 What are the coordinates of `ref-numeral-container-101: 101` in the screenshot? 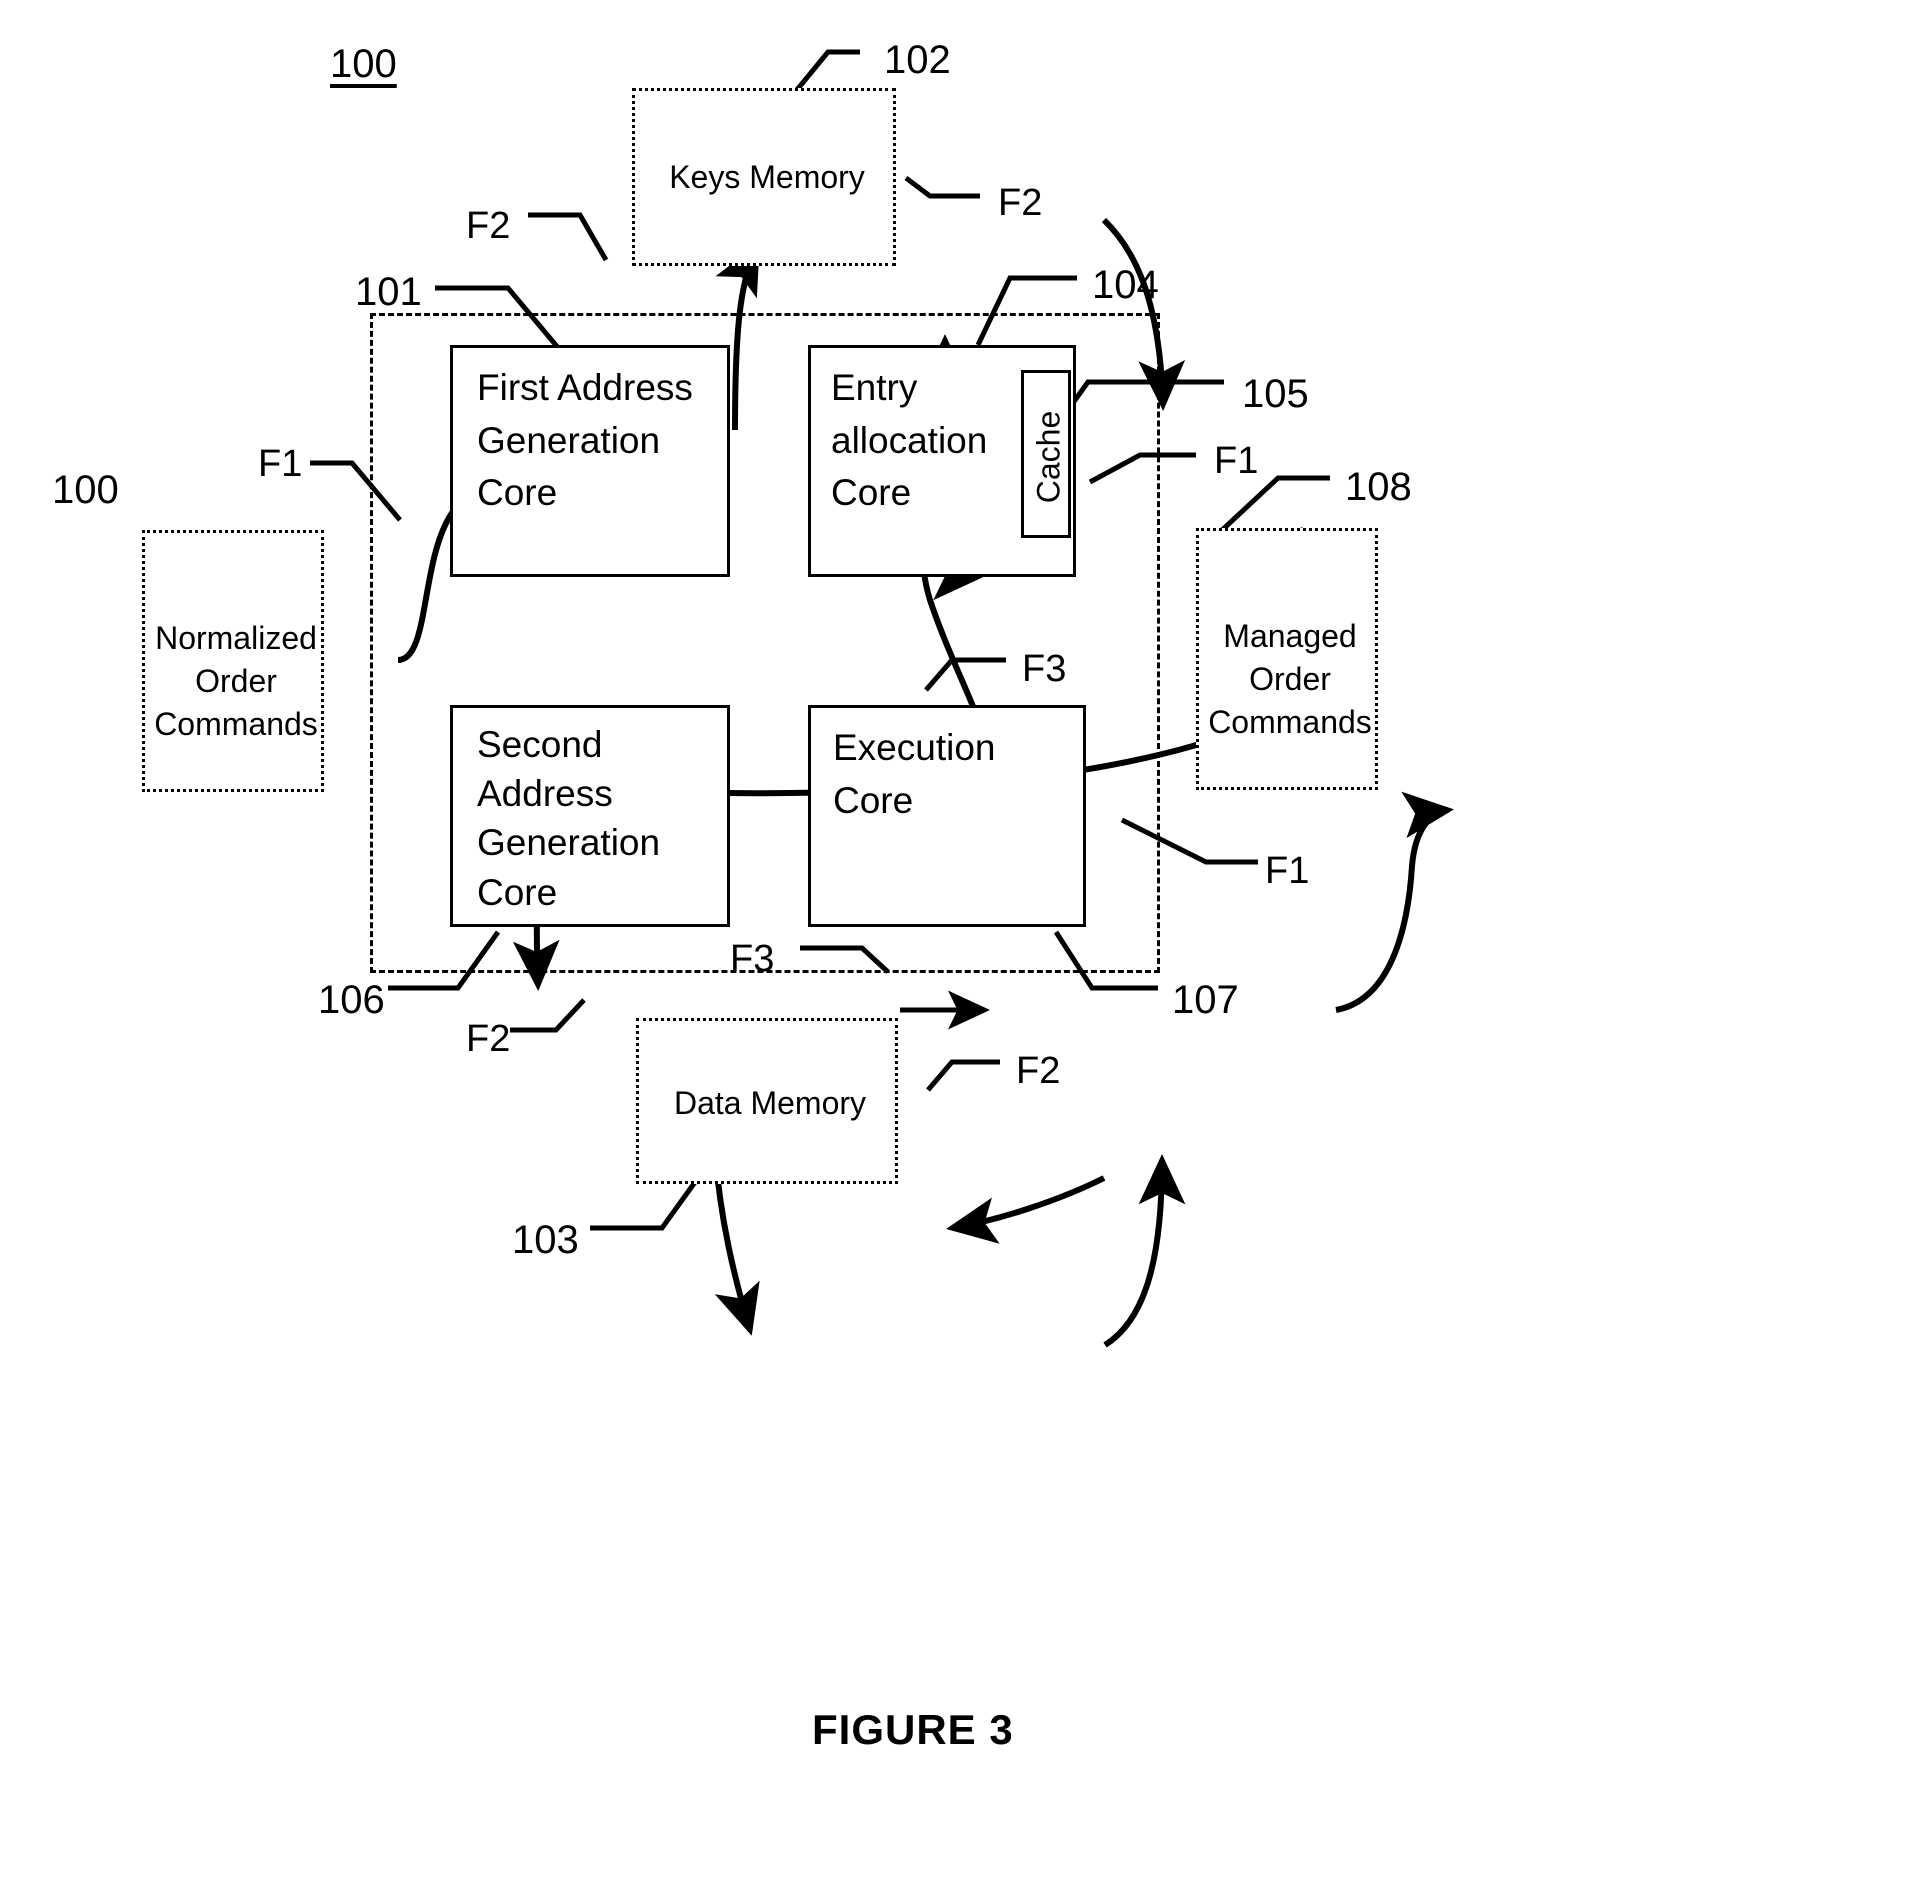 It's located at (388, 292).